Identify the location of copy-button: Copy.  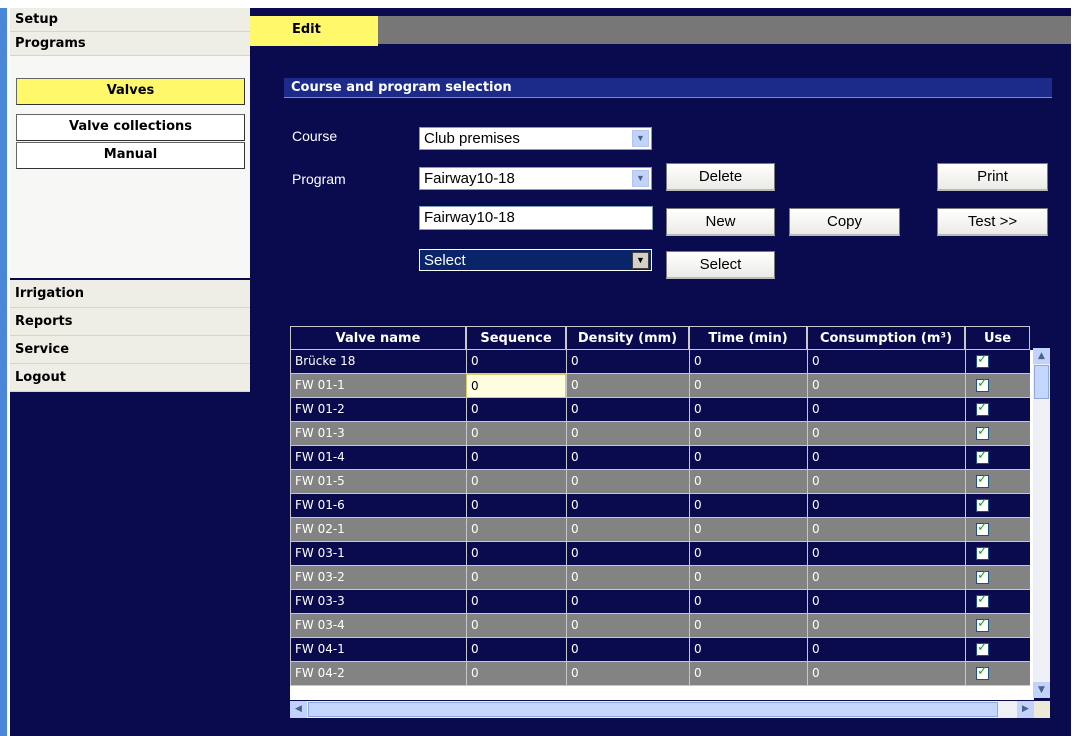
(844, 222).